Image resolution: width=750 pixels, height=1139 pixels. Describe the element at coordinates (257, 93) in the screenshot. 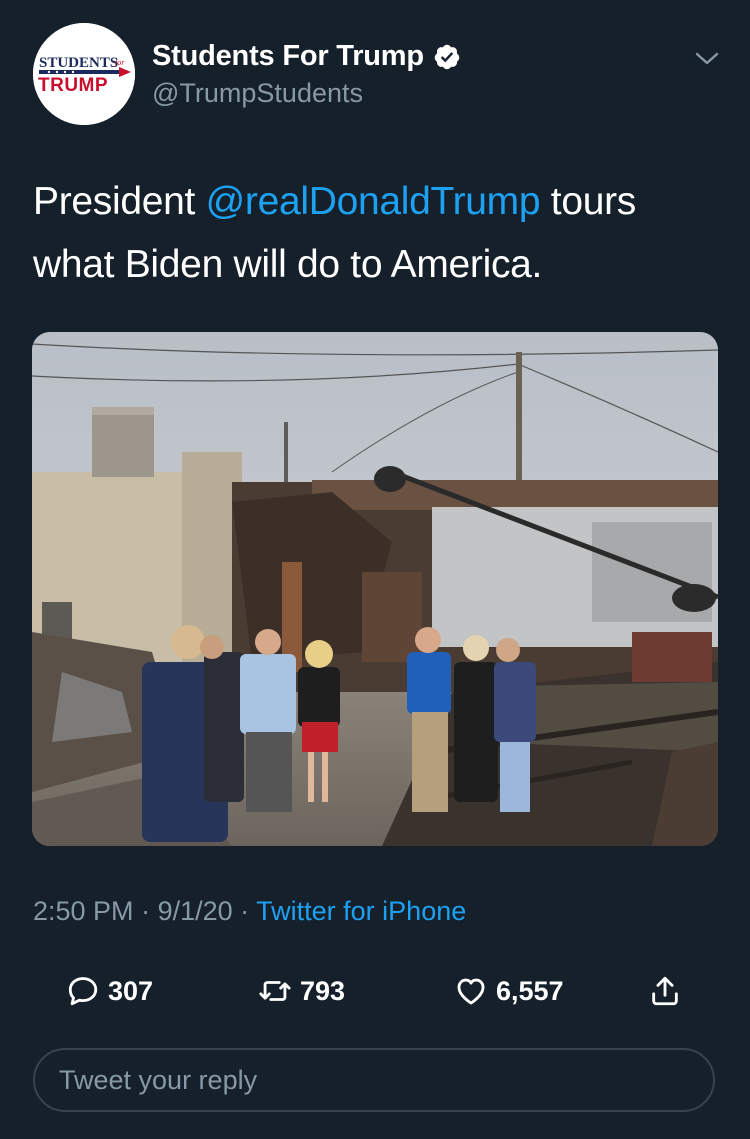

I see `handle: @TrumpStudents` at that location.